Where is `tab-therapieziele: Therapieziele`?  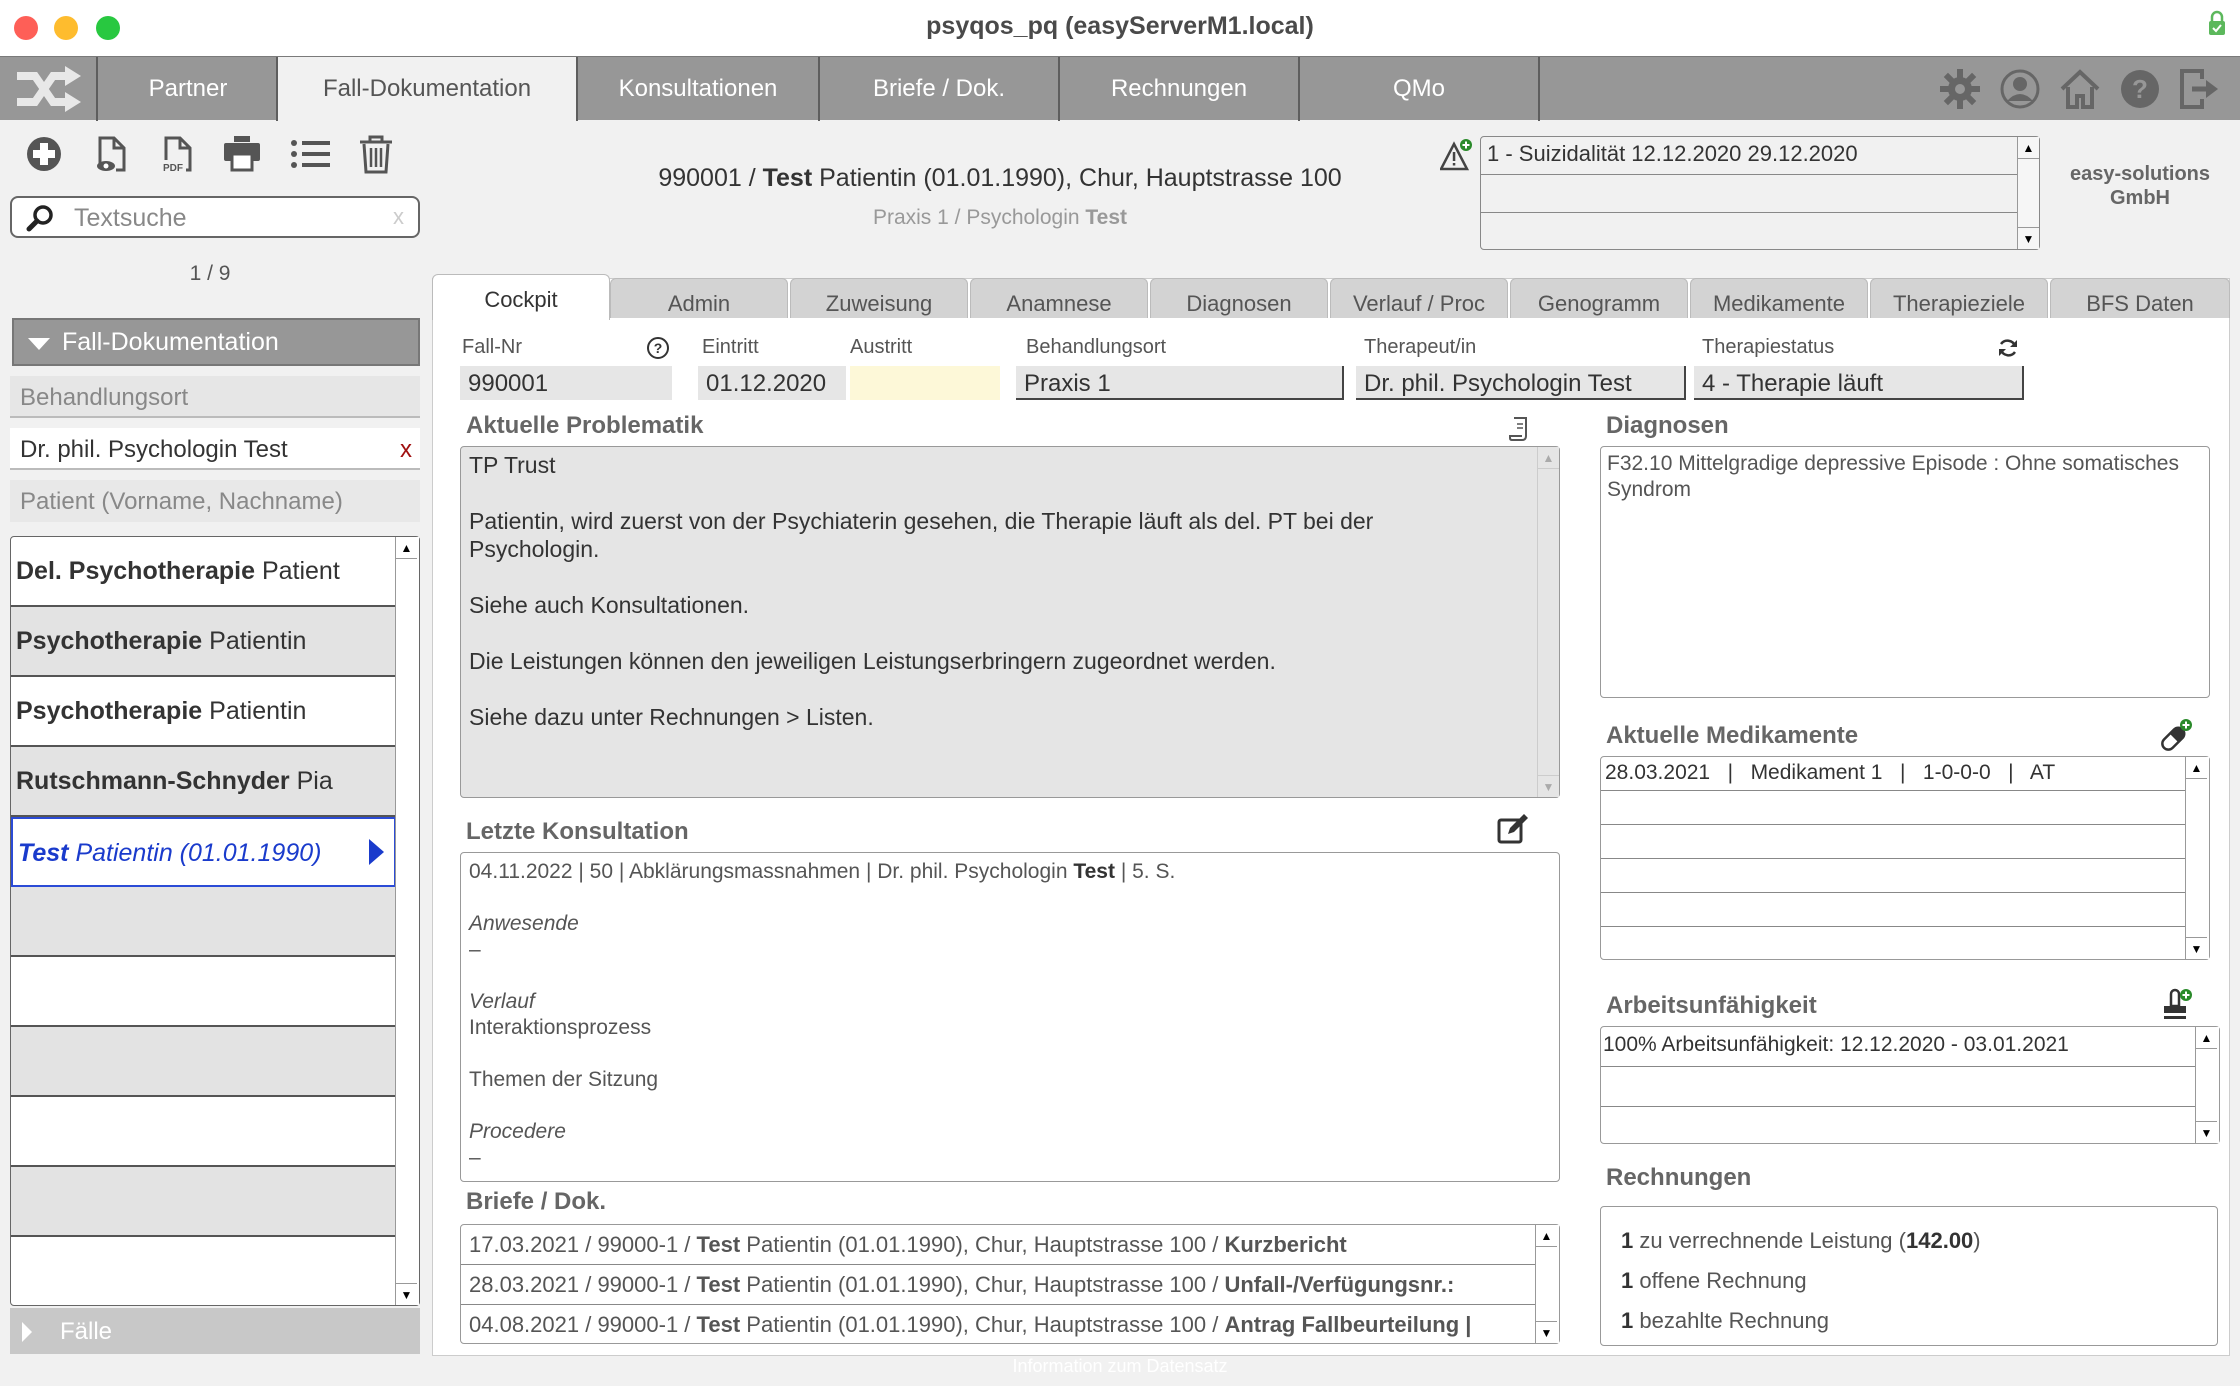
tab-therapieziele: Therapieziele is located at coordinates (1959, 298).